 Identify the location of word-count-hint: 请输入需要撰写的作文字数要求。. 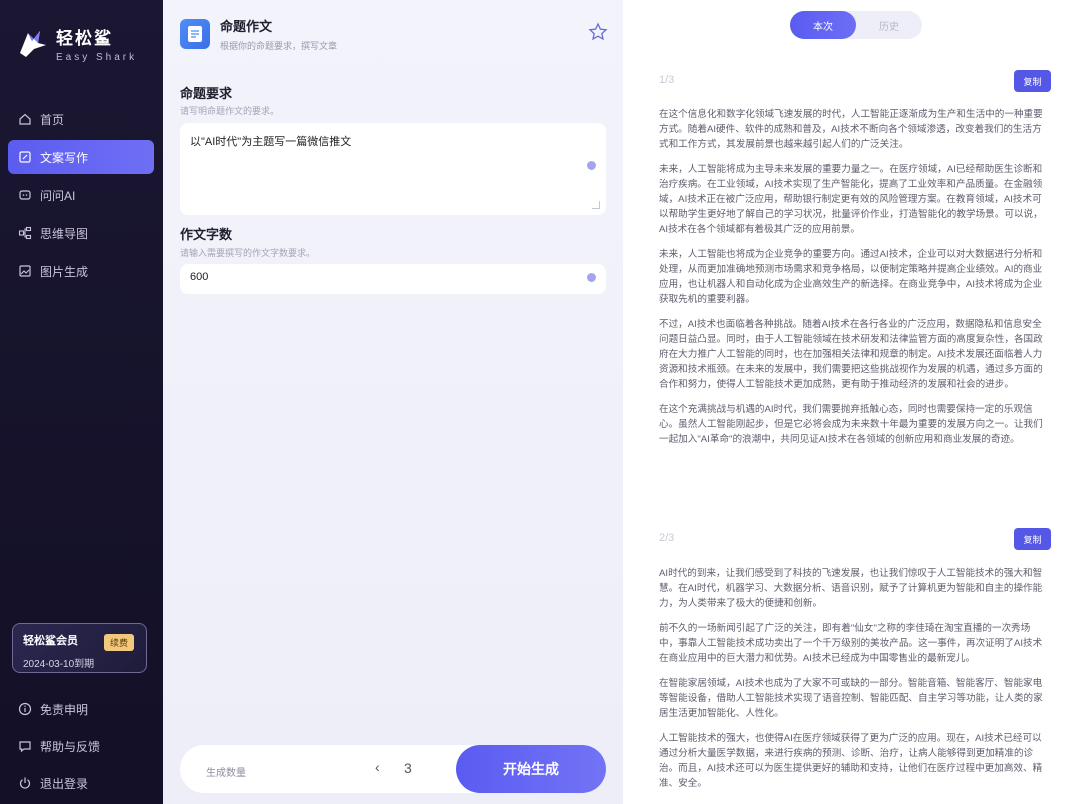
(248, 253).